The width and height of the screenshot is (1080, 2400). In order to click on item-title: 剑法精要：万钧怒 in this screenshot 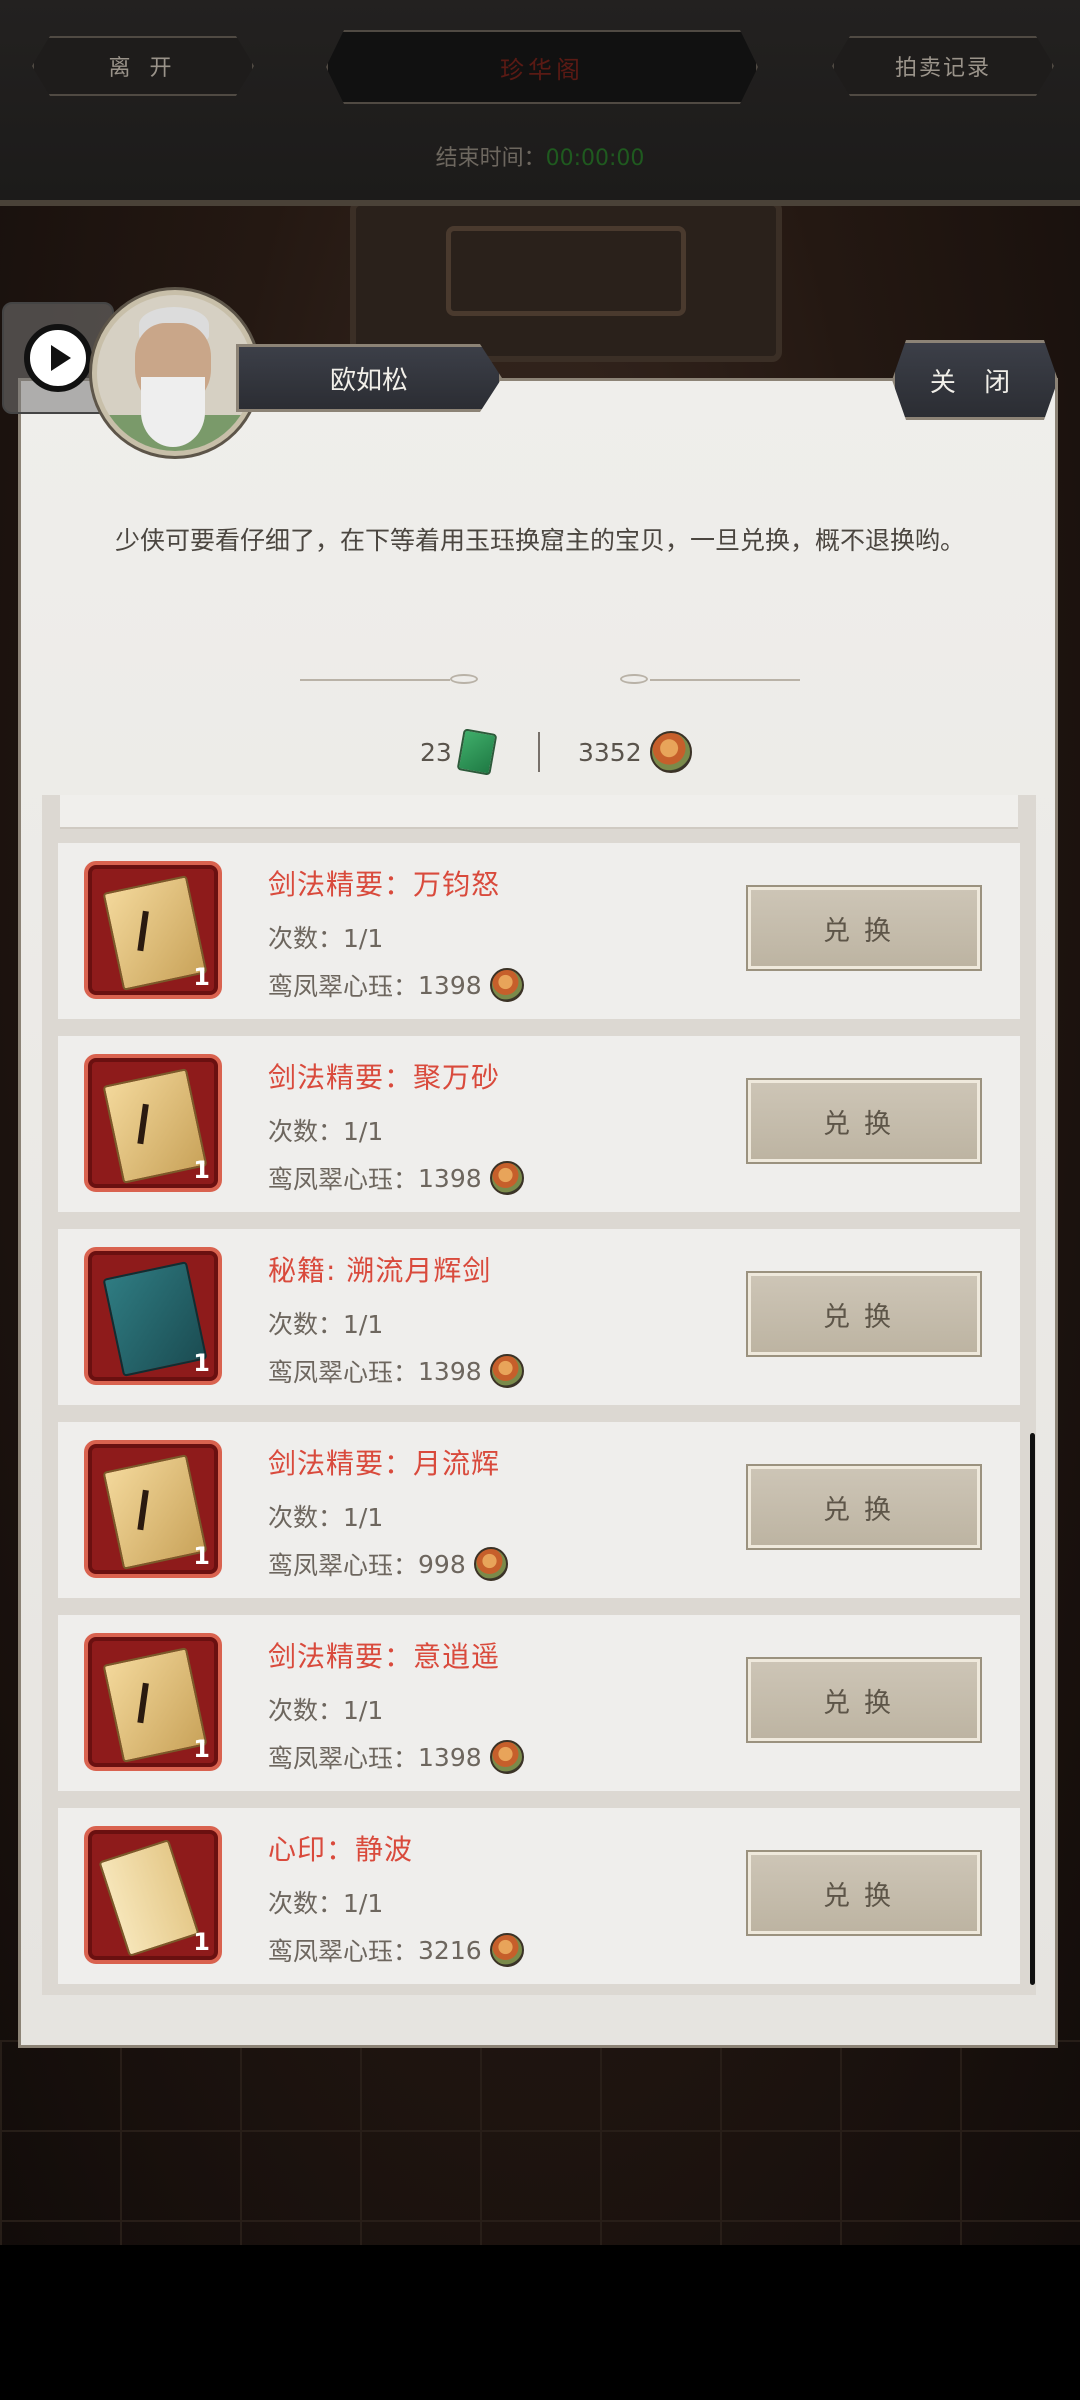, I will do `click(384, 884)`.